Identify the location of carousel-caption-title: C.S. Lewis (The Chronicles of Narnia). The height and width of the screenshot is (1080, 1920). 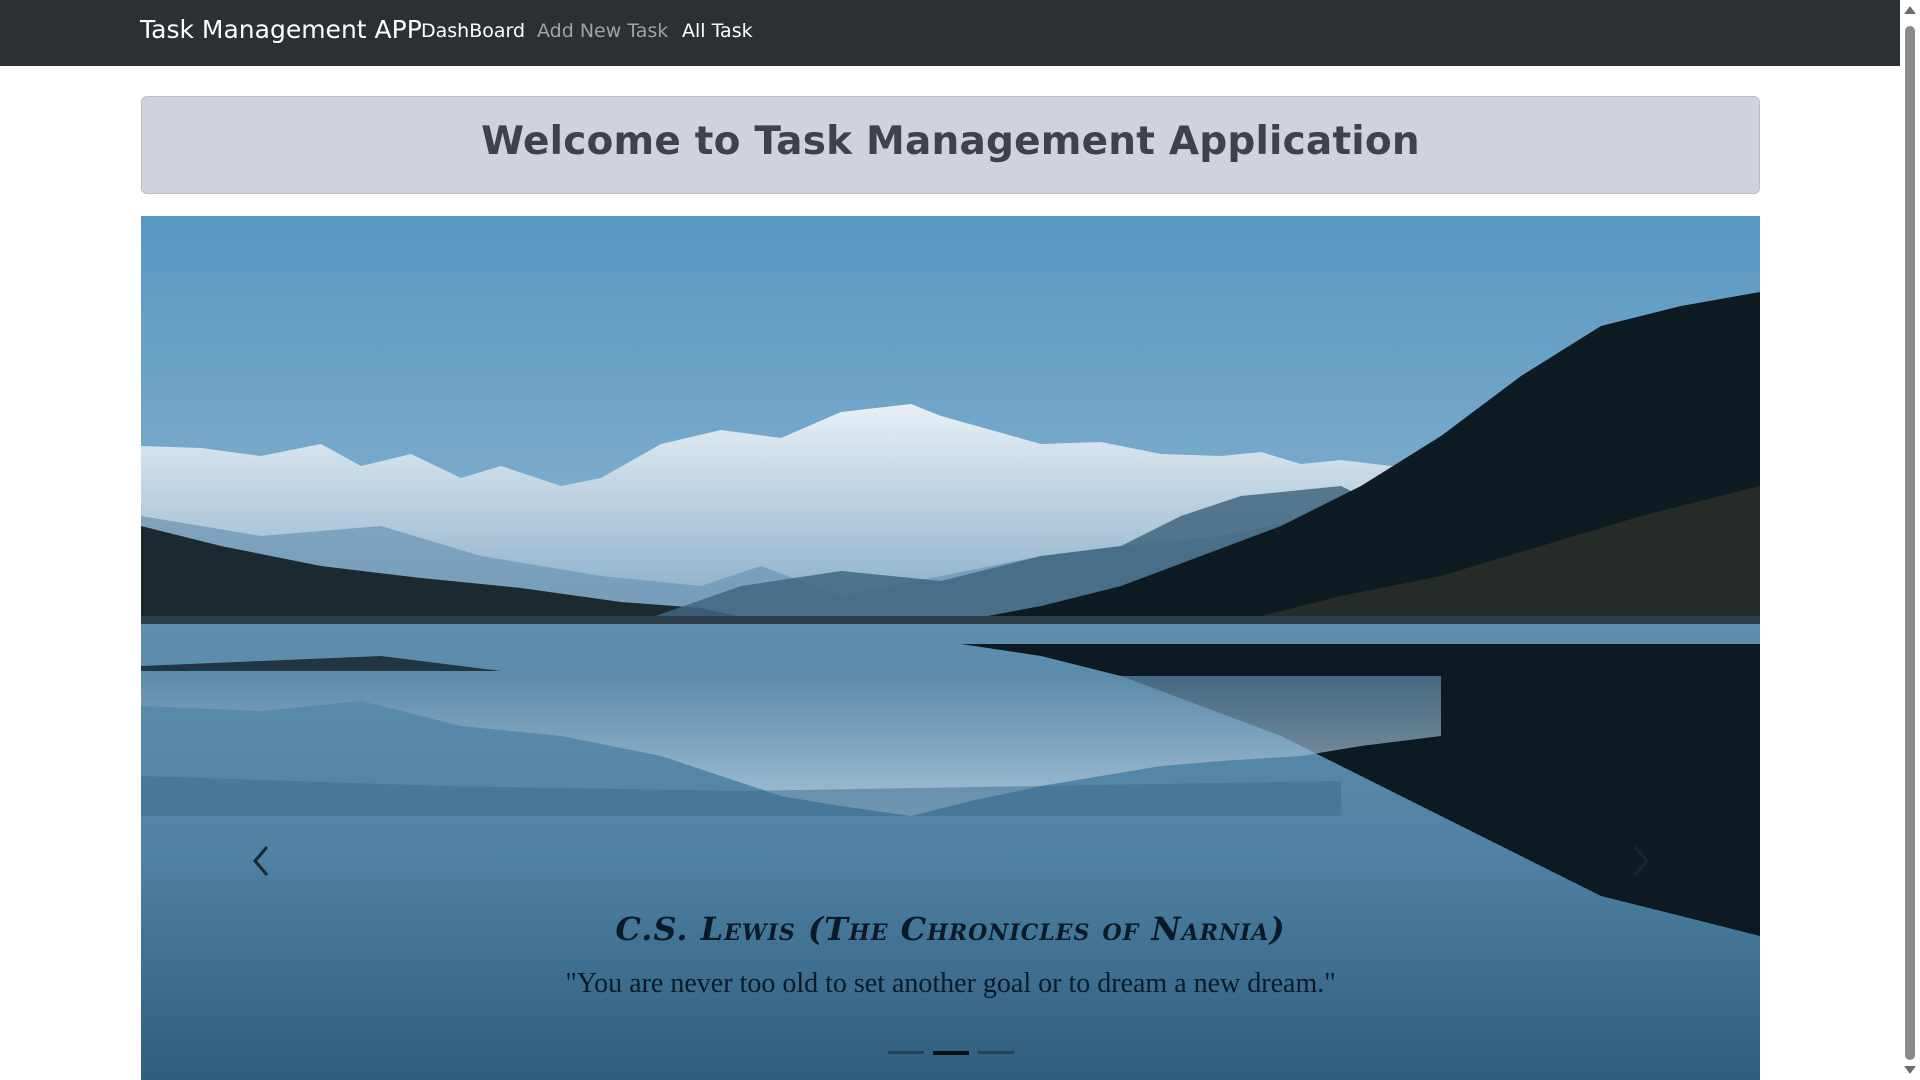
(950, 929).